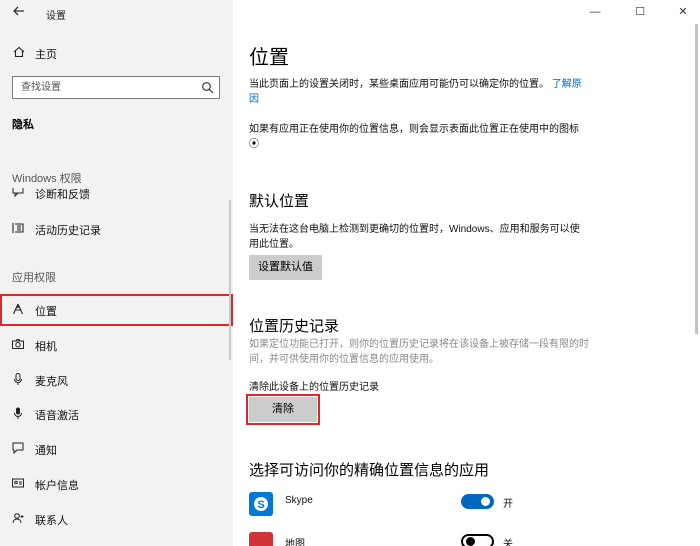 The height and width of the screenshot is (546, 700). I want to click on sidebar-item-feedback: 诊断和反馈, so click(116, 196).